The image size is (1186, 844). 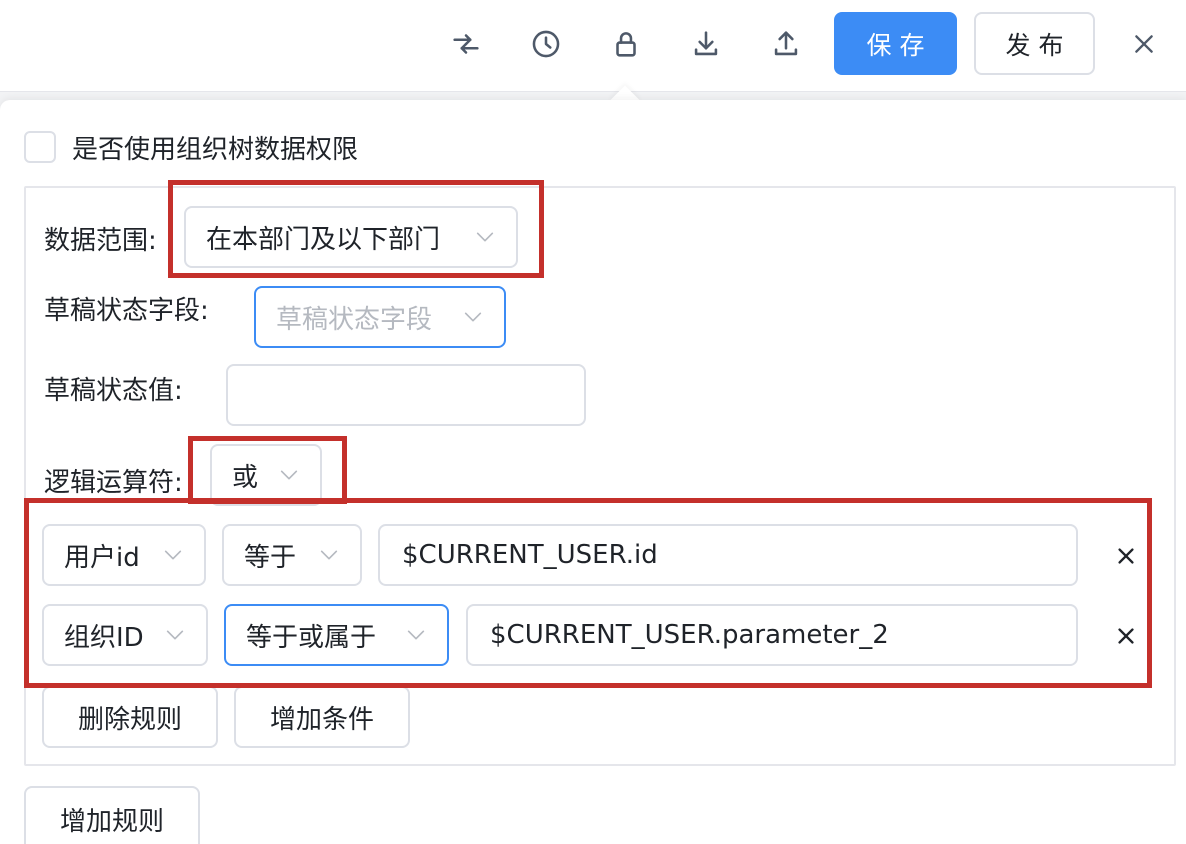 I want to click on org-tree-checkbox-label: 是否使用组织树数据权限, so click(x=215, y=149).